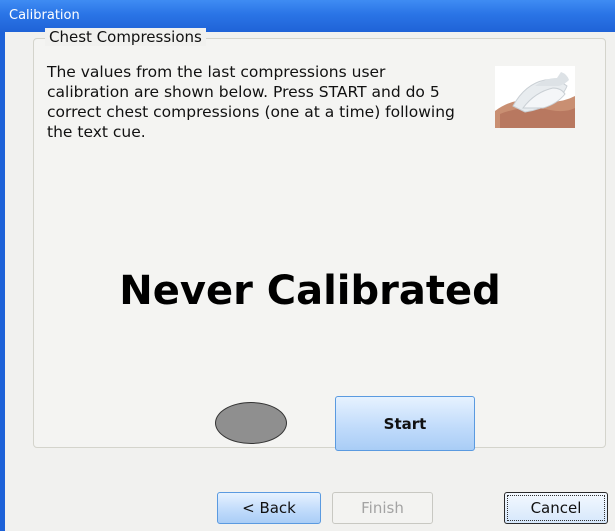 The height and width of the screenshot is (531, 615). I want to click on back-button: < Back, so click(269, 508).